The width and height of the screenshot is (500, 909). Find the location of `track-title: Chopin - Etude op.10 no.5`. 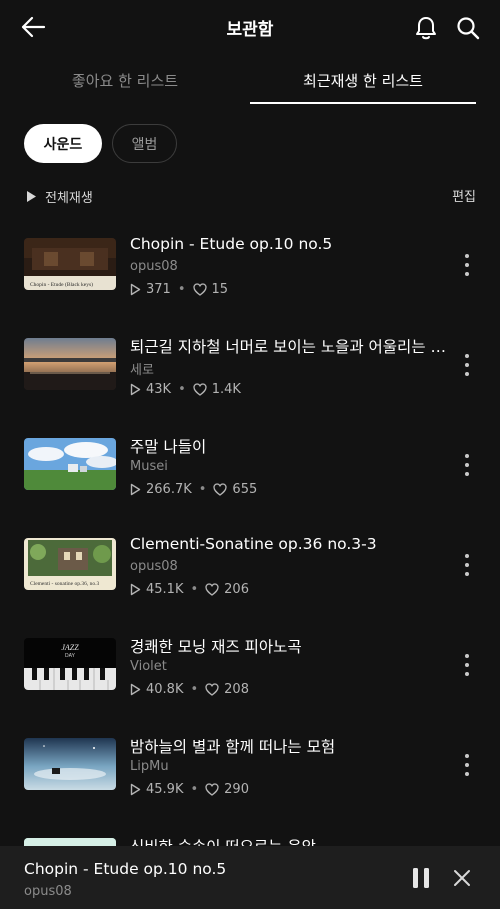

track-title: Chopin - Etude op.10 no.5 is located at coordinates (231, 244).